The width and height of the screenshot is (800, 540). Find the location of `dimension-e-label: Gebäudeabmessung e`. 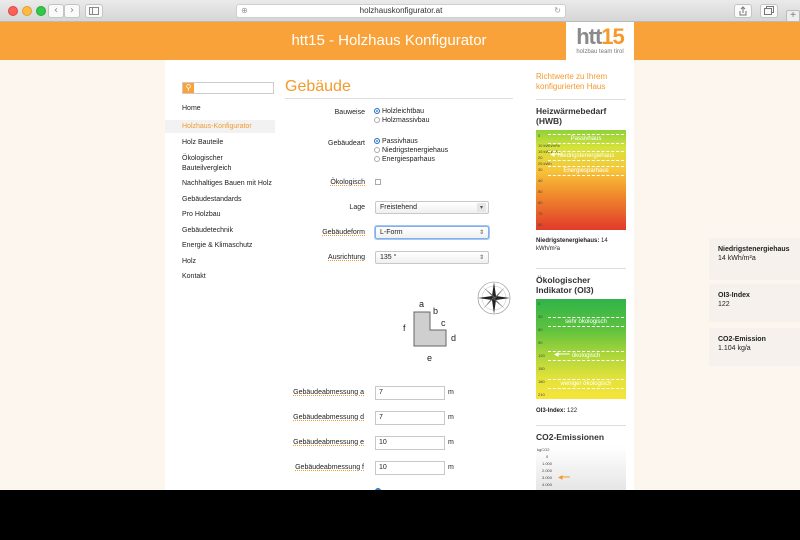

dimension-e-label: Gebäudeabmessung e is located at coordinates (328, 442).